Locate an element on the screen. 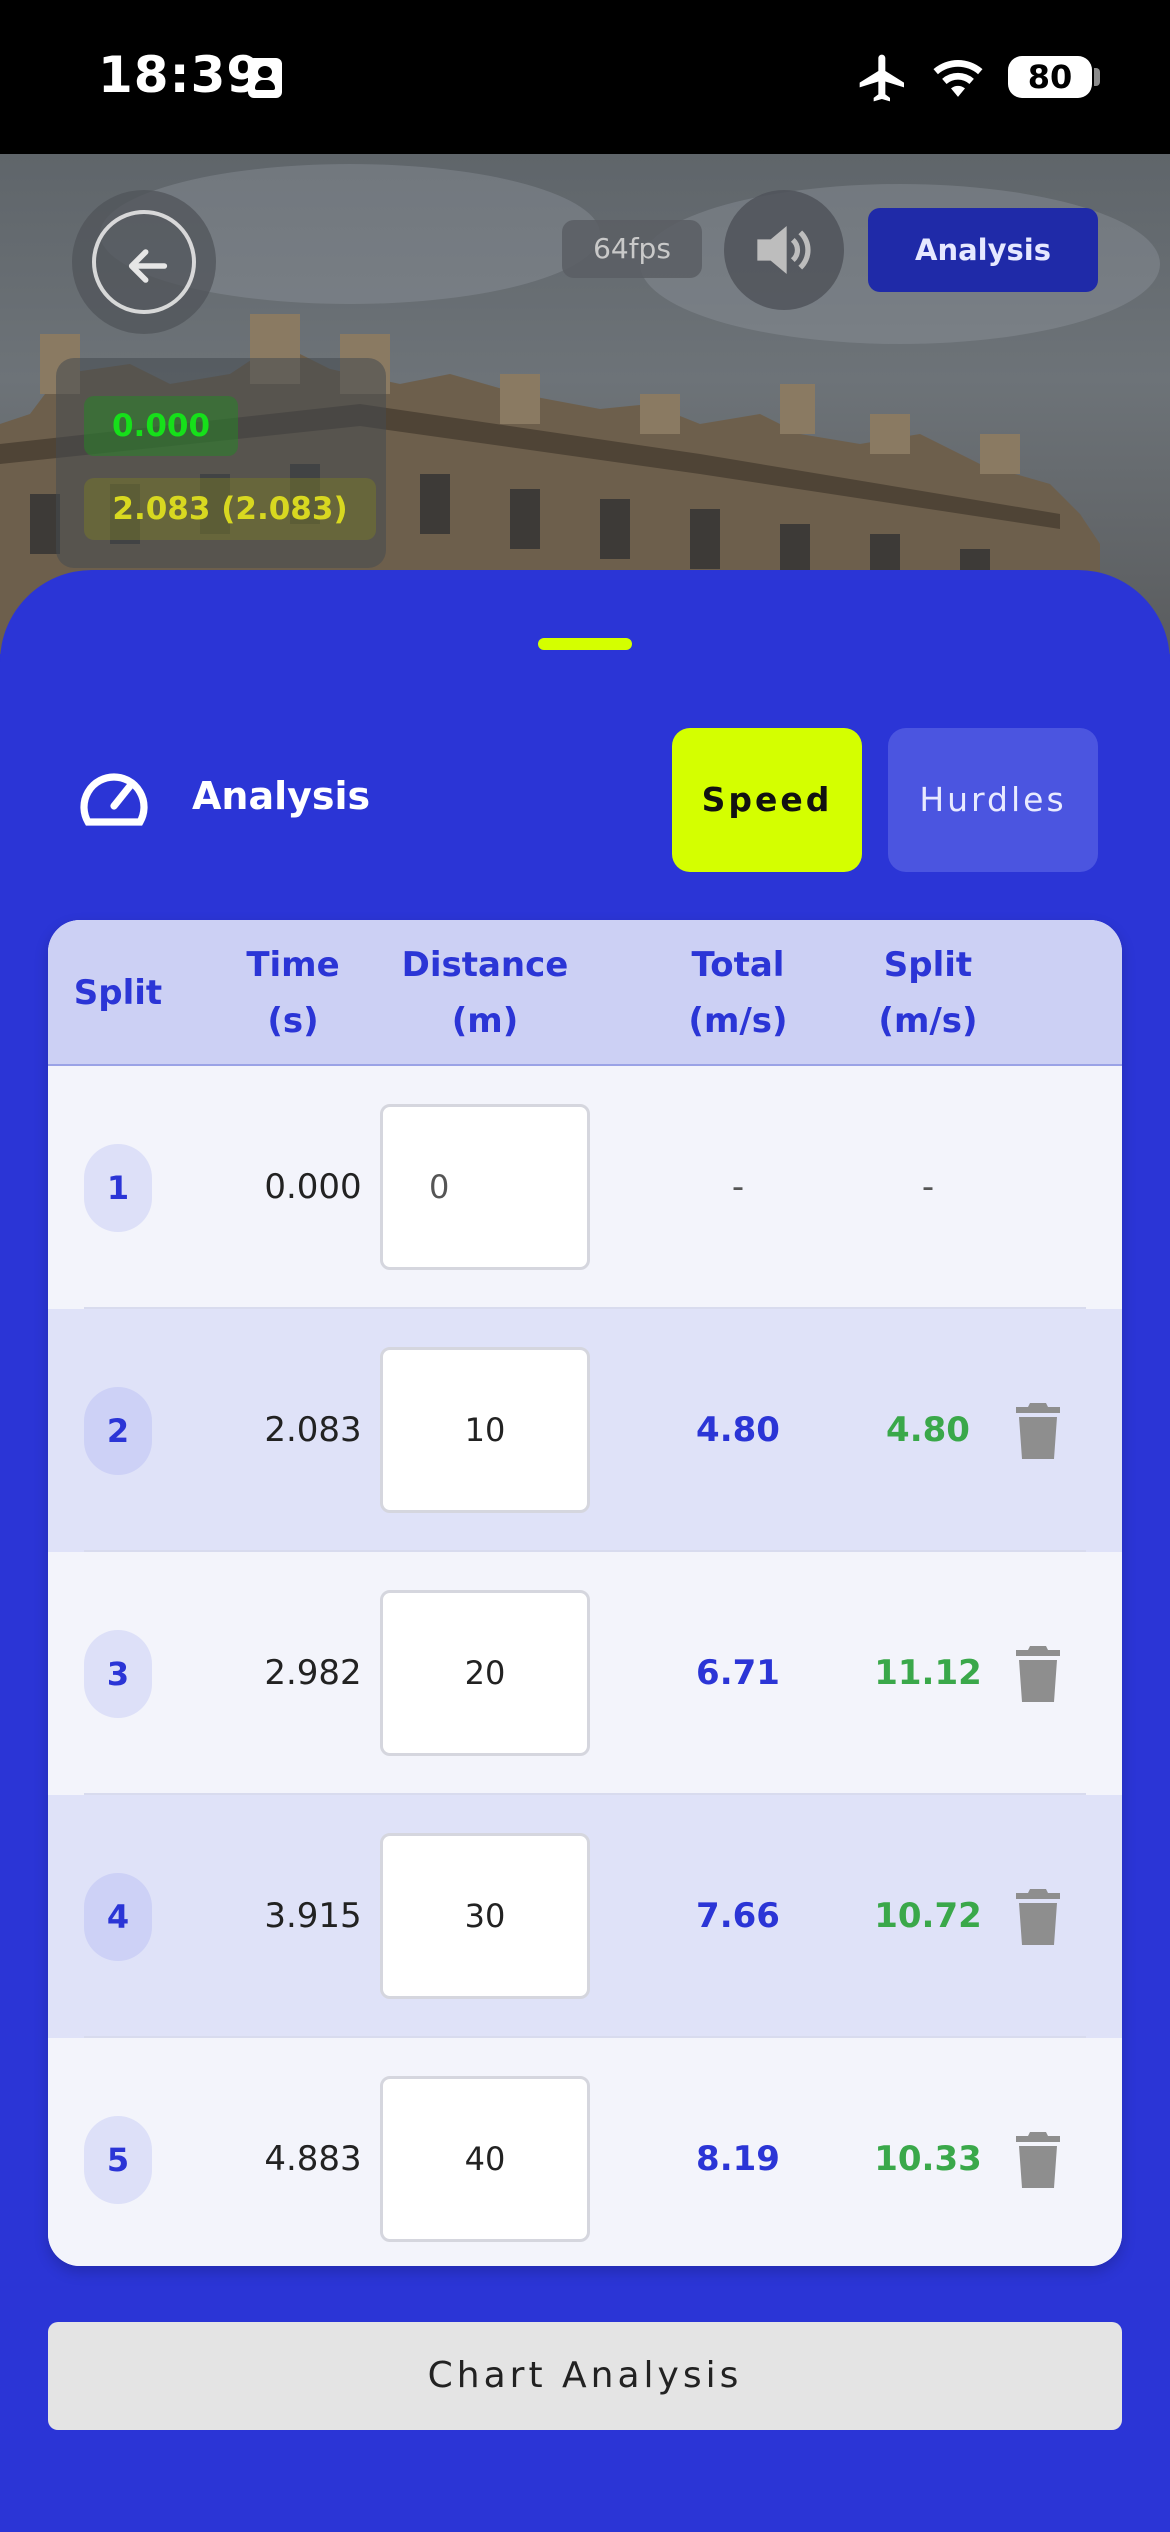  total-speed-cell: - is located at coordinates (738, 1187).